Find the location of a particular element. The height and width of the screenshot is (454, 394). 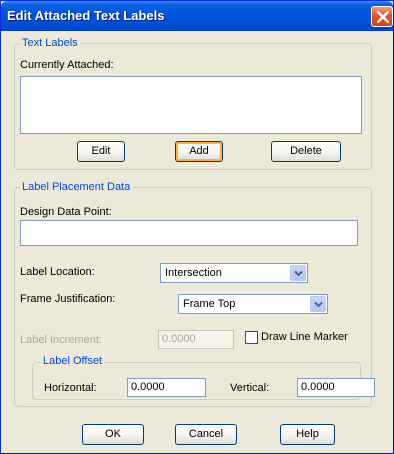

label-location-value: Intersection is located at coordinates (193, 273).